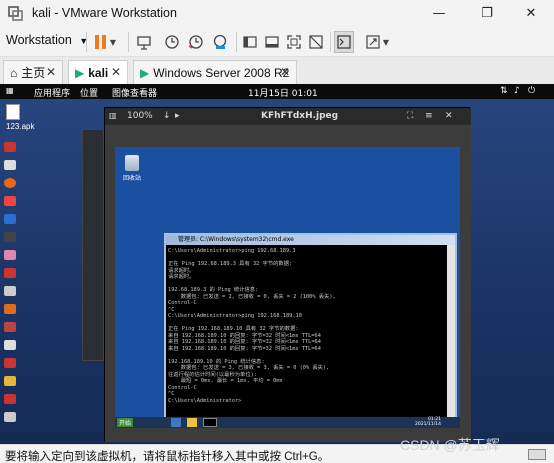 The height and width of the screenshot is (463, 554). Describe the element at coordinates (373, 42) in the screenshot. I see `stretch-icon` at that location.